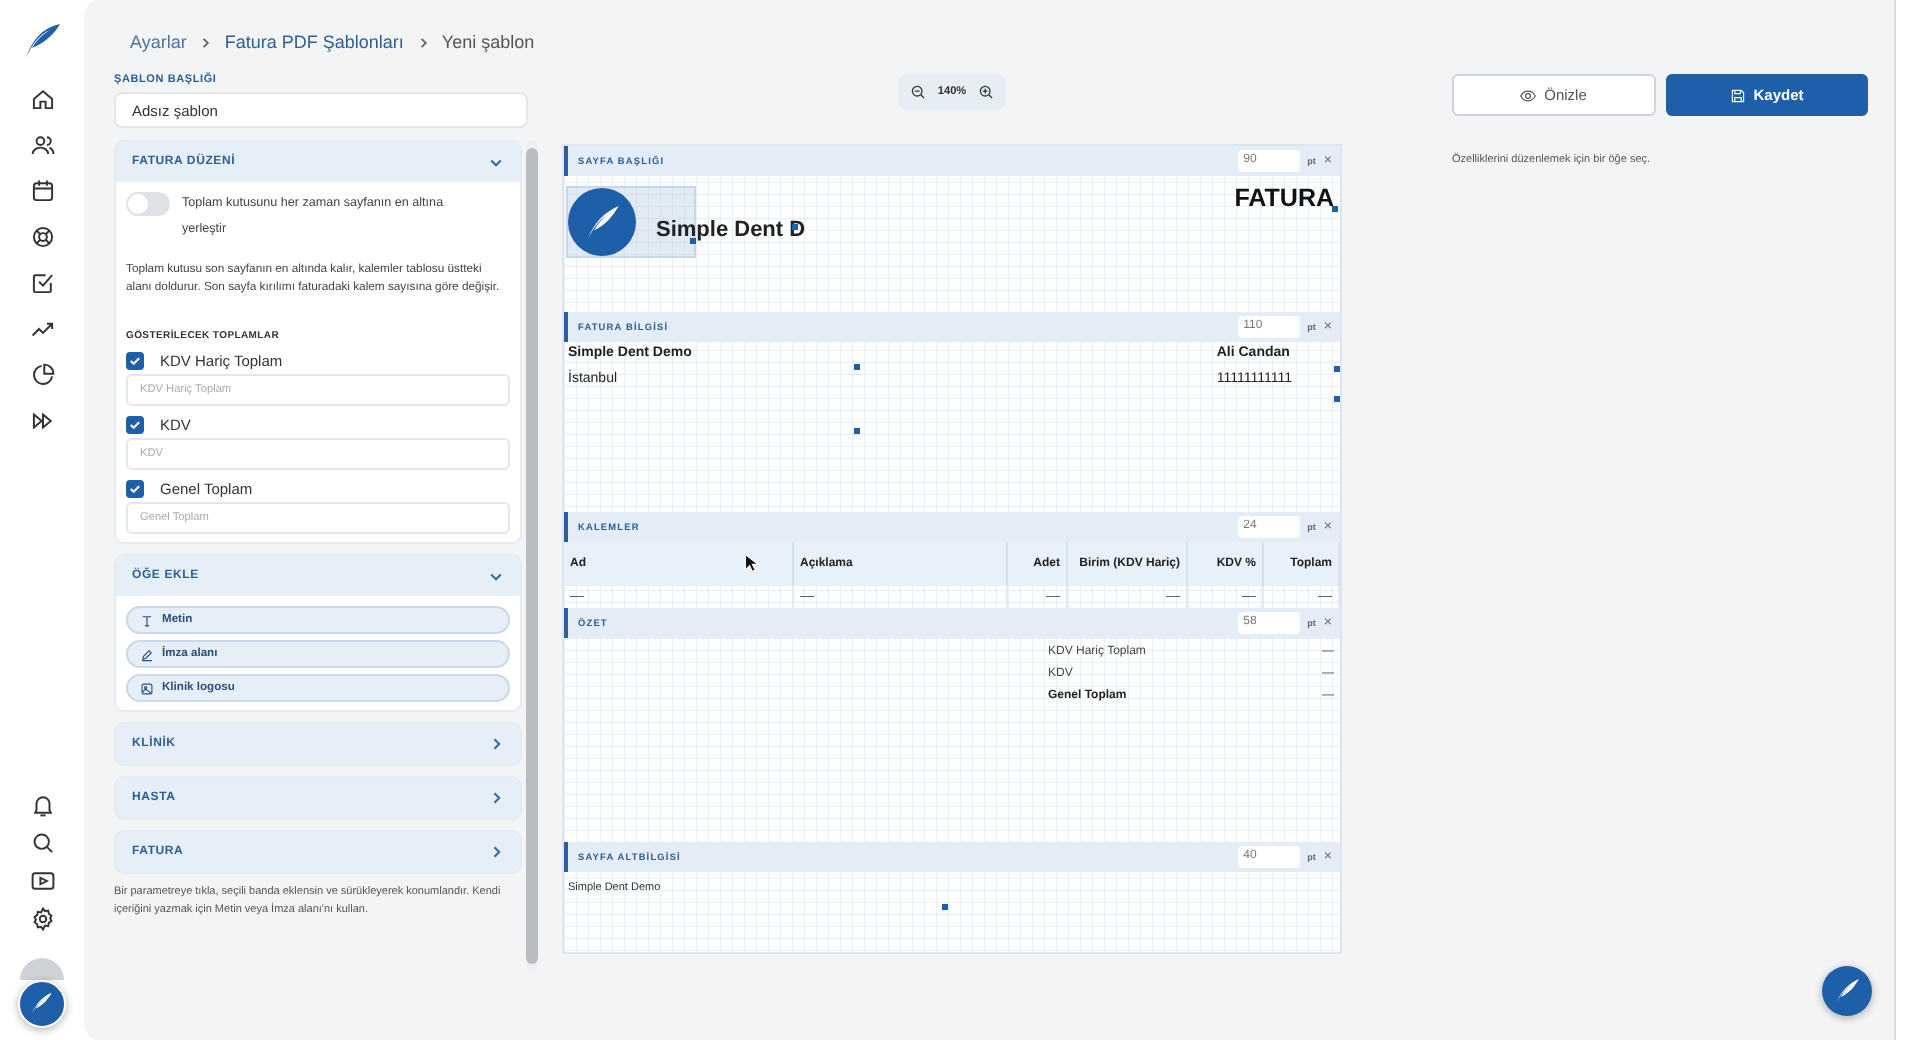 The width and height of the screenshot is (1920, 1040). Describe the element at coordinates (147, 620) in the screenshot. I see `text-icon` at that location.